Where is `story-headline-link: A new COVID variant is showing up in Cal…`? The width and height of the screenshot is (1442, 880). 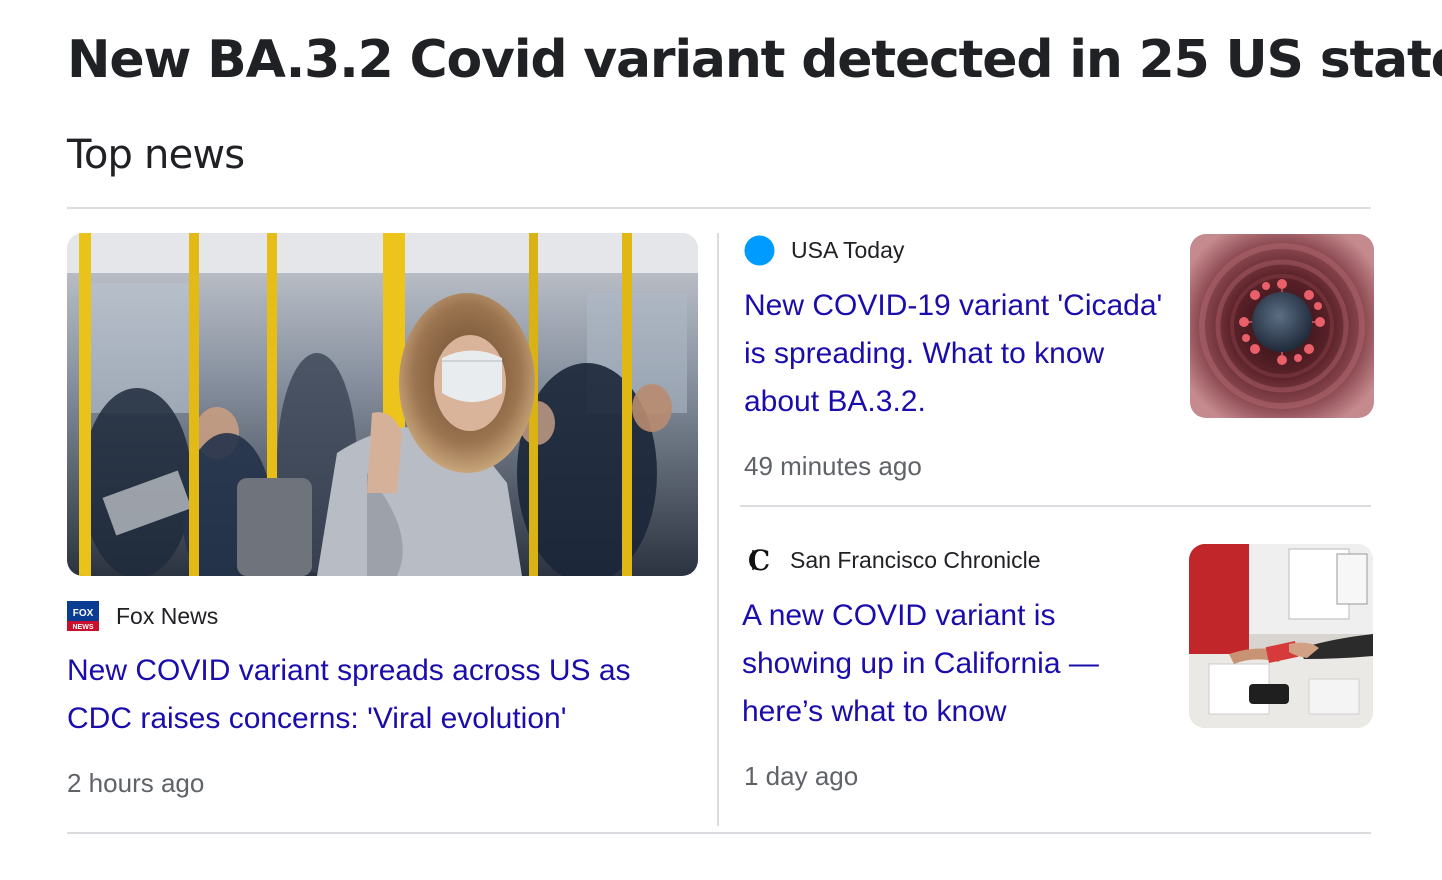 story-headline-link: A new COVID variant is showing up in Cal… is located at coordinates (952, 664).